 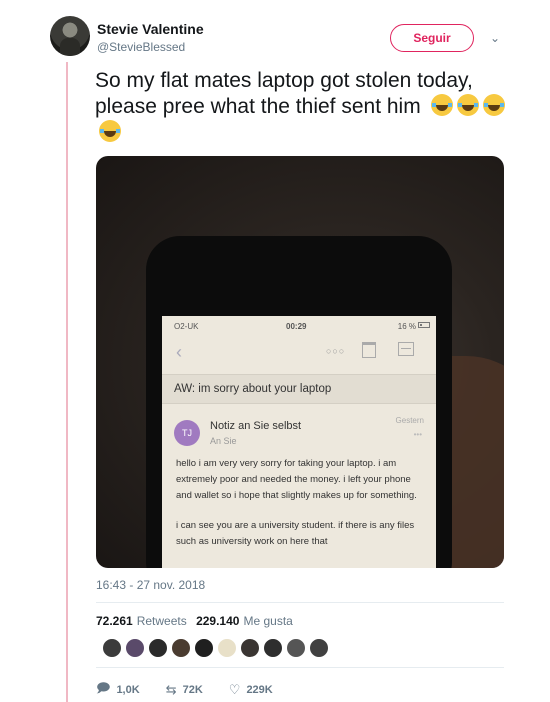 I want to click on user-display-name: Stevie Valentine, so click(x=150, y=29).